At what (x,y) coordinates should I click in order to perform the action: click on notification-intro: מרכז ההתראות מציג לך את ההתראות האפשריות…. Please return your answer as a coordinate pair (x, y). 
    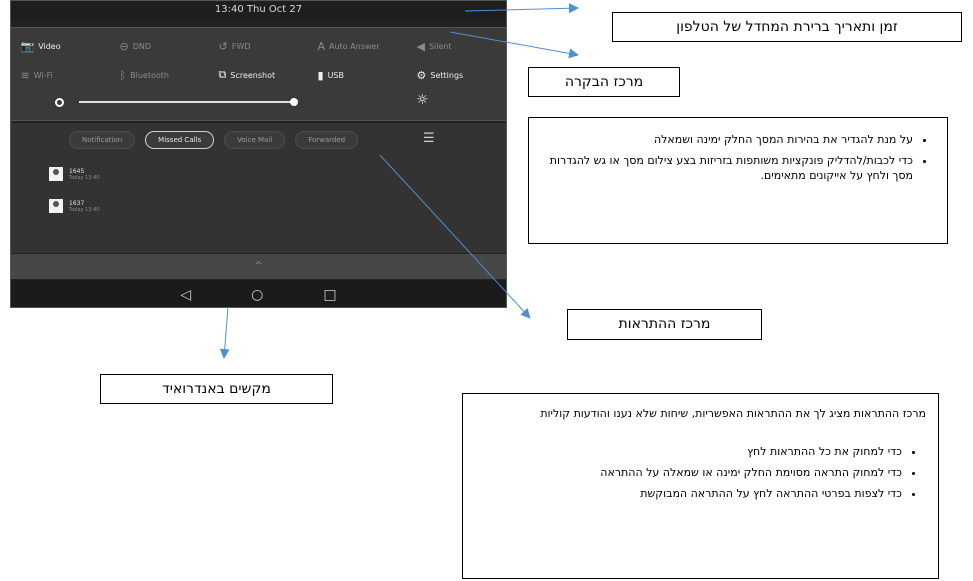
    Looking at the image, I should click on (733, 413).